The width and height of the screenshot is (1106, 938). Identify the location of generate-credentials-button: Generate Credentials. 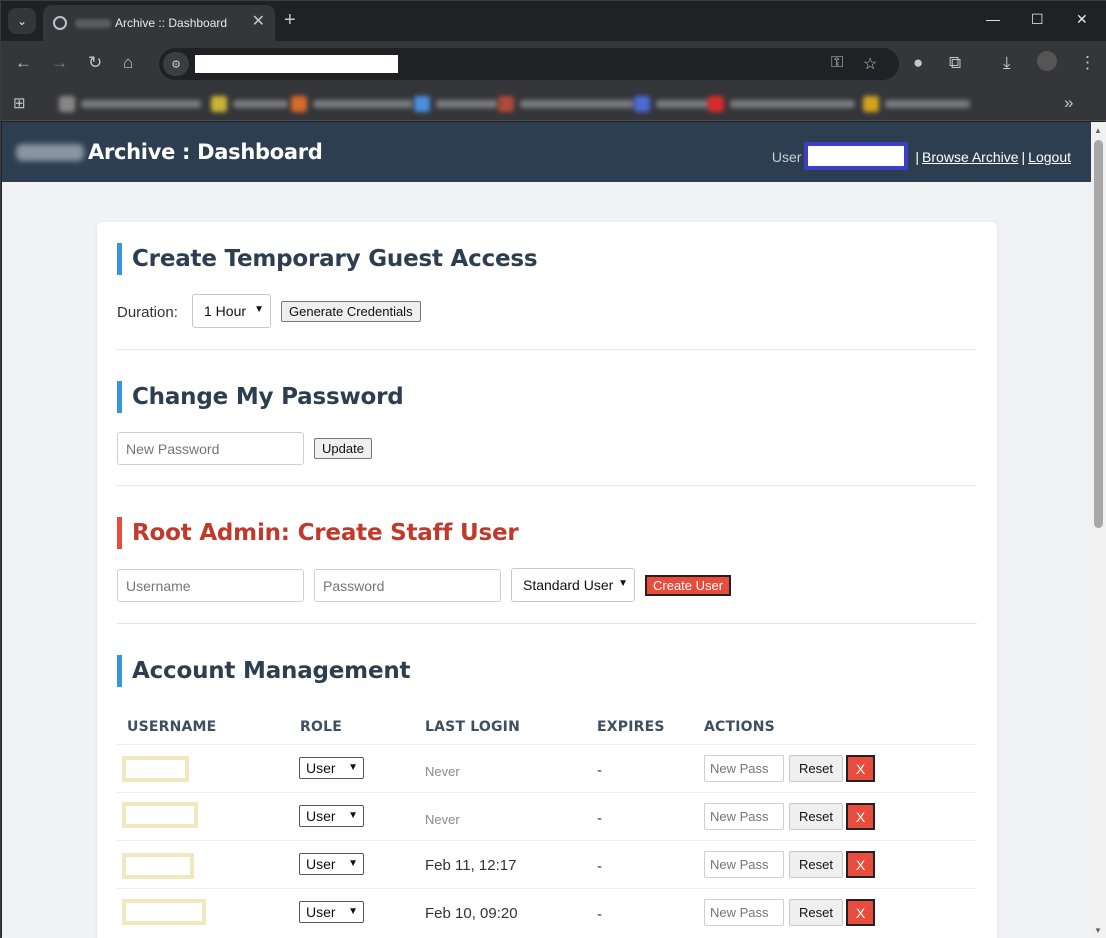
(351, 311).